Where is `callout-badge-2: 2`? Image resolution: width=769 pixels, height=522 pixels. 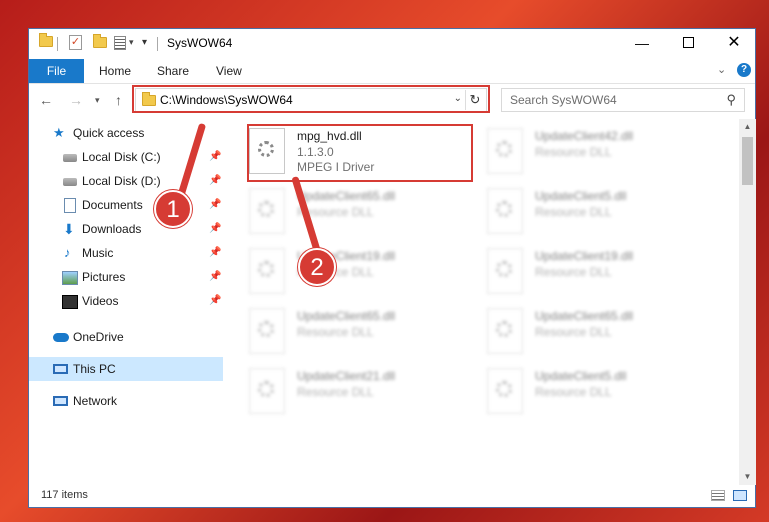 callout-badge-2: 2 is located at coordinates (317, 267).